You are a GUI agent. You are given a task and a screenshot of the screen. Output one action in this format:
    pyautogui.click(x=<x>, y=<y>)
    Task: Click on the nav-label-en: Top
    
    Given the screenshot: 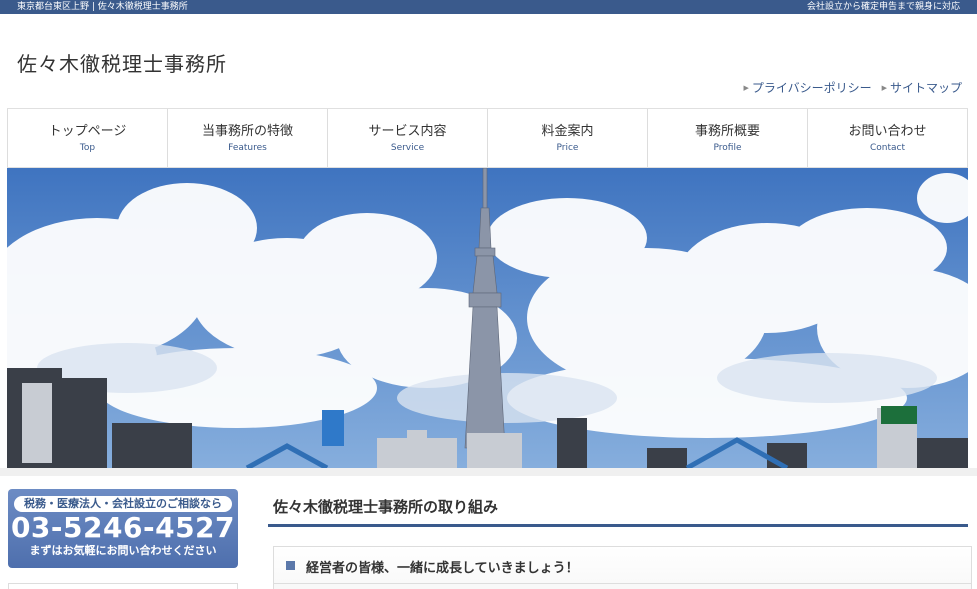 What is the action you would take?
    pyautogui.click(x=87, y=148)
    